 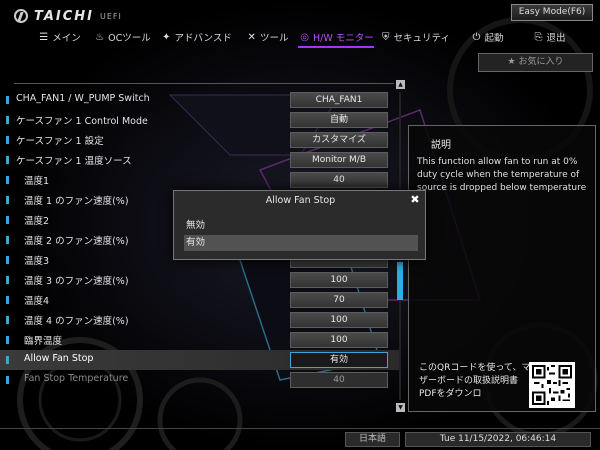 I want to click on menu-icon: ☰, so click(x=44, y=37).